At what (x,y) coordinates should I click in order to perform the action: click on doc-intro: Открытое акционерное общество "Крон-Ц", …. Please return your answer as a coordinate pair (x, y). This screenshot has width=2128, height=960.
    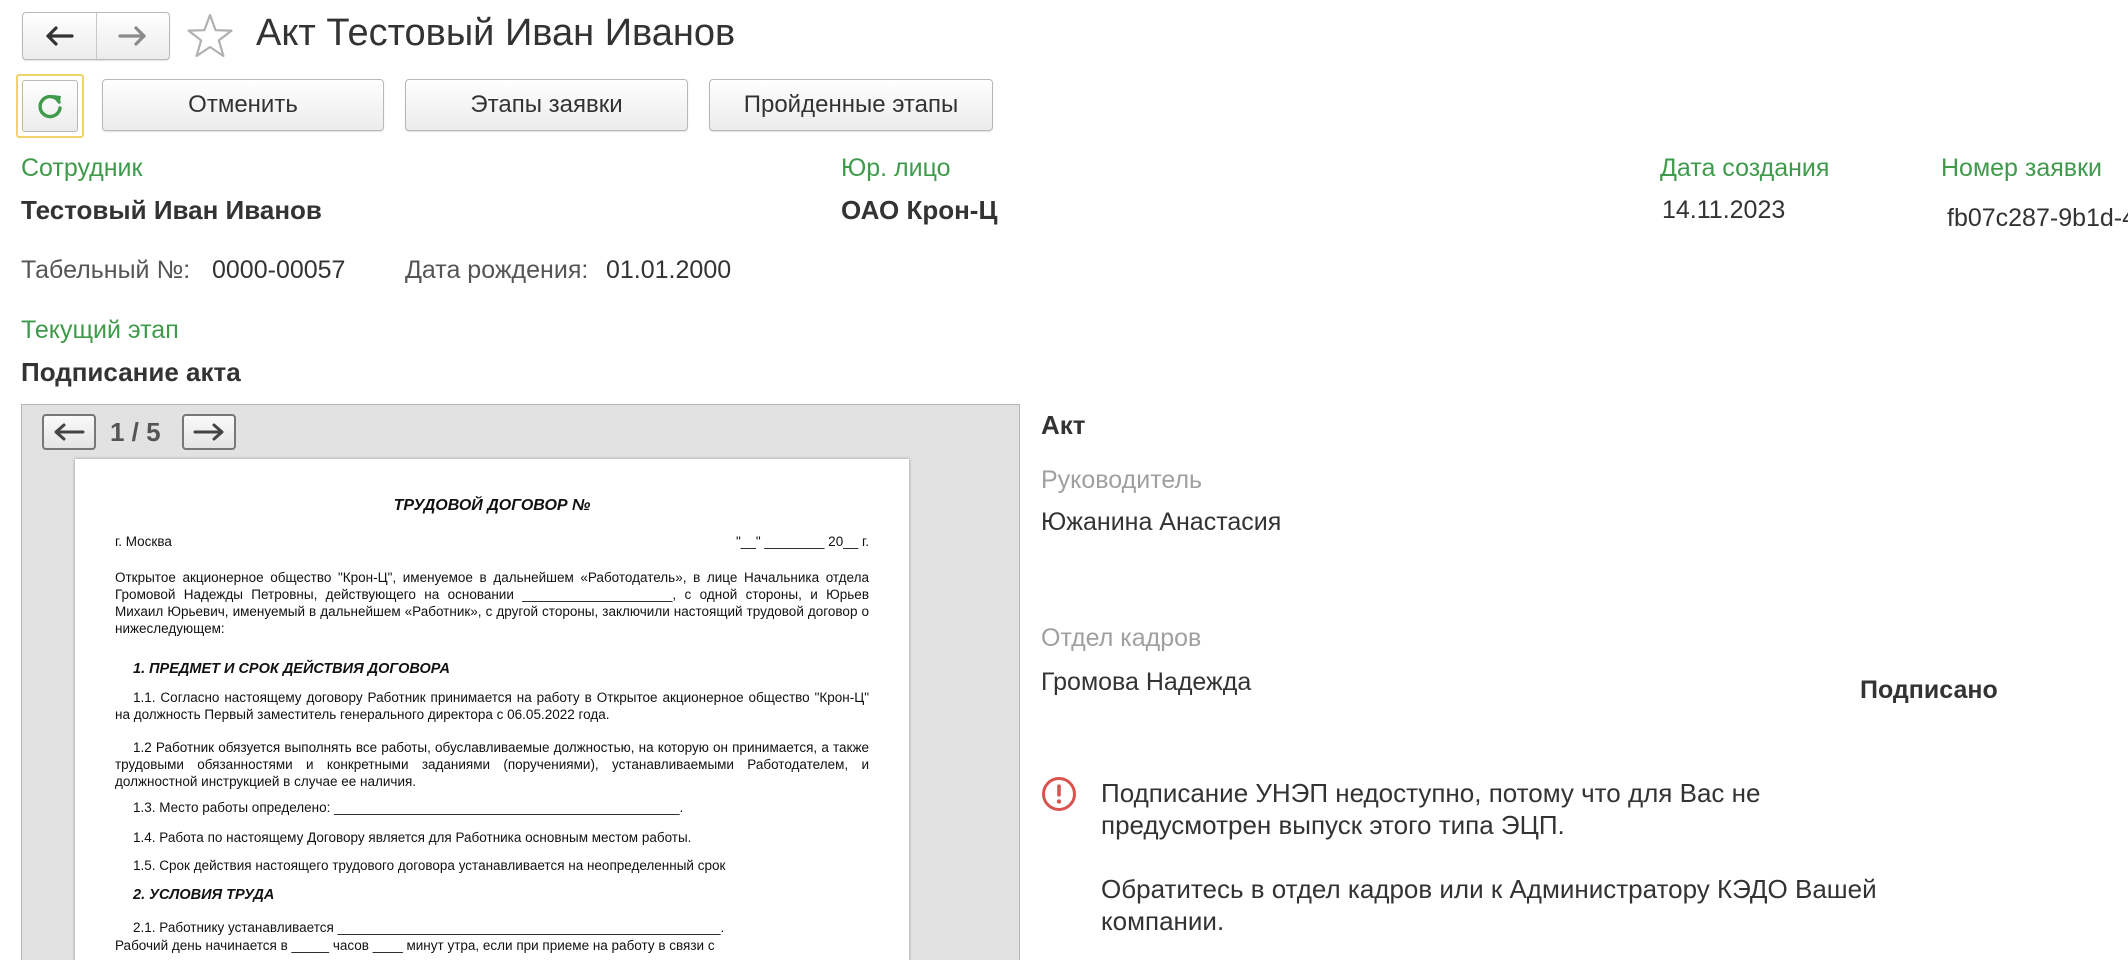
    Looking at the image, I should click on (492, 603).